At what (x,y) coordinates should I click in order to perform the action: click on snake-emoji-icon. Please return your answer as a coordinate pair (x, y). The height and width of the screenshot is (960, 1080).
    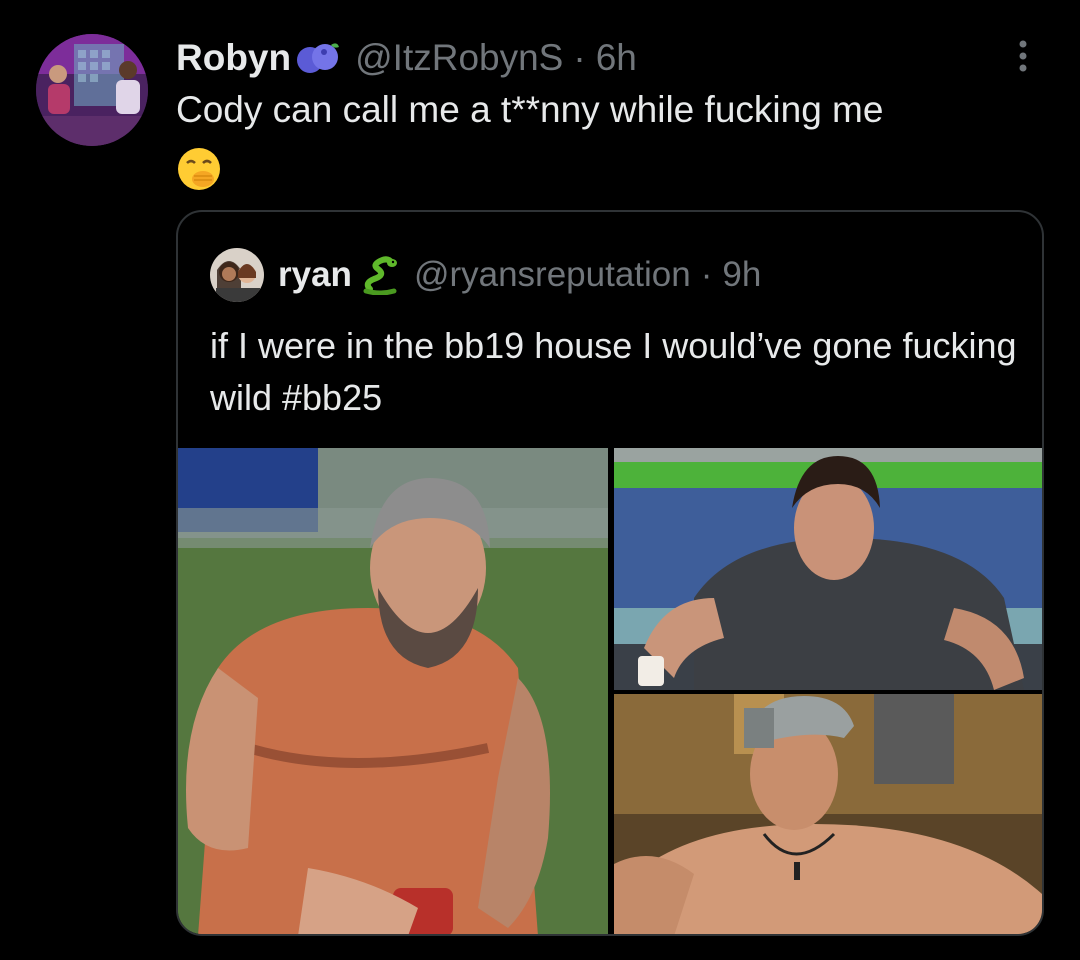
    Looking at the image, I should click on (380, 275).